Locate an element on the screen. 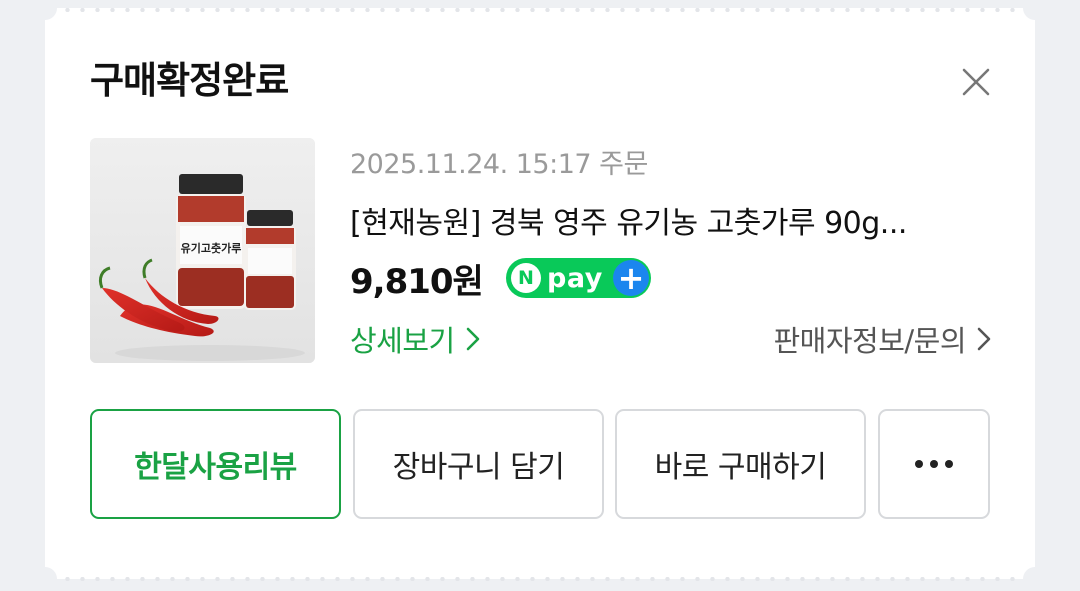  product-price: 9,810원 is located at coordinates (417, 282).